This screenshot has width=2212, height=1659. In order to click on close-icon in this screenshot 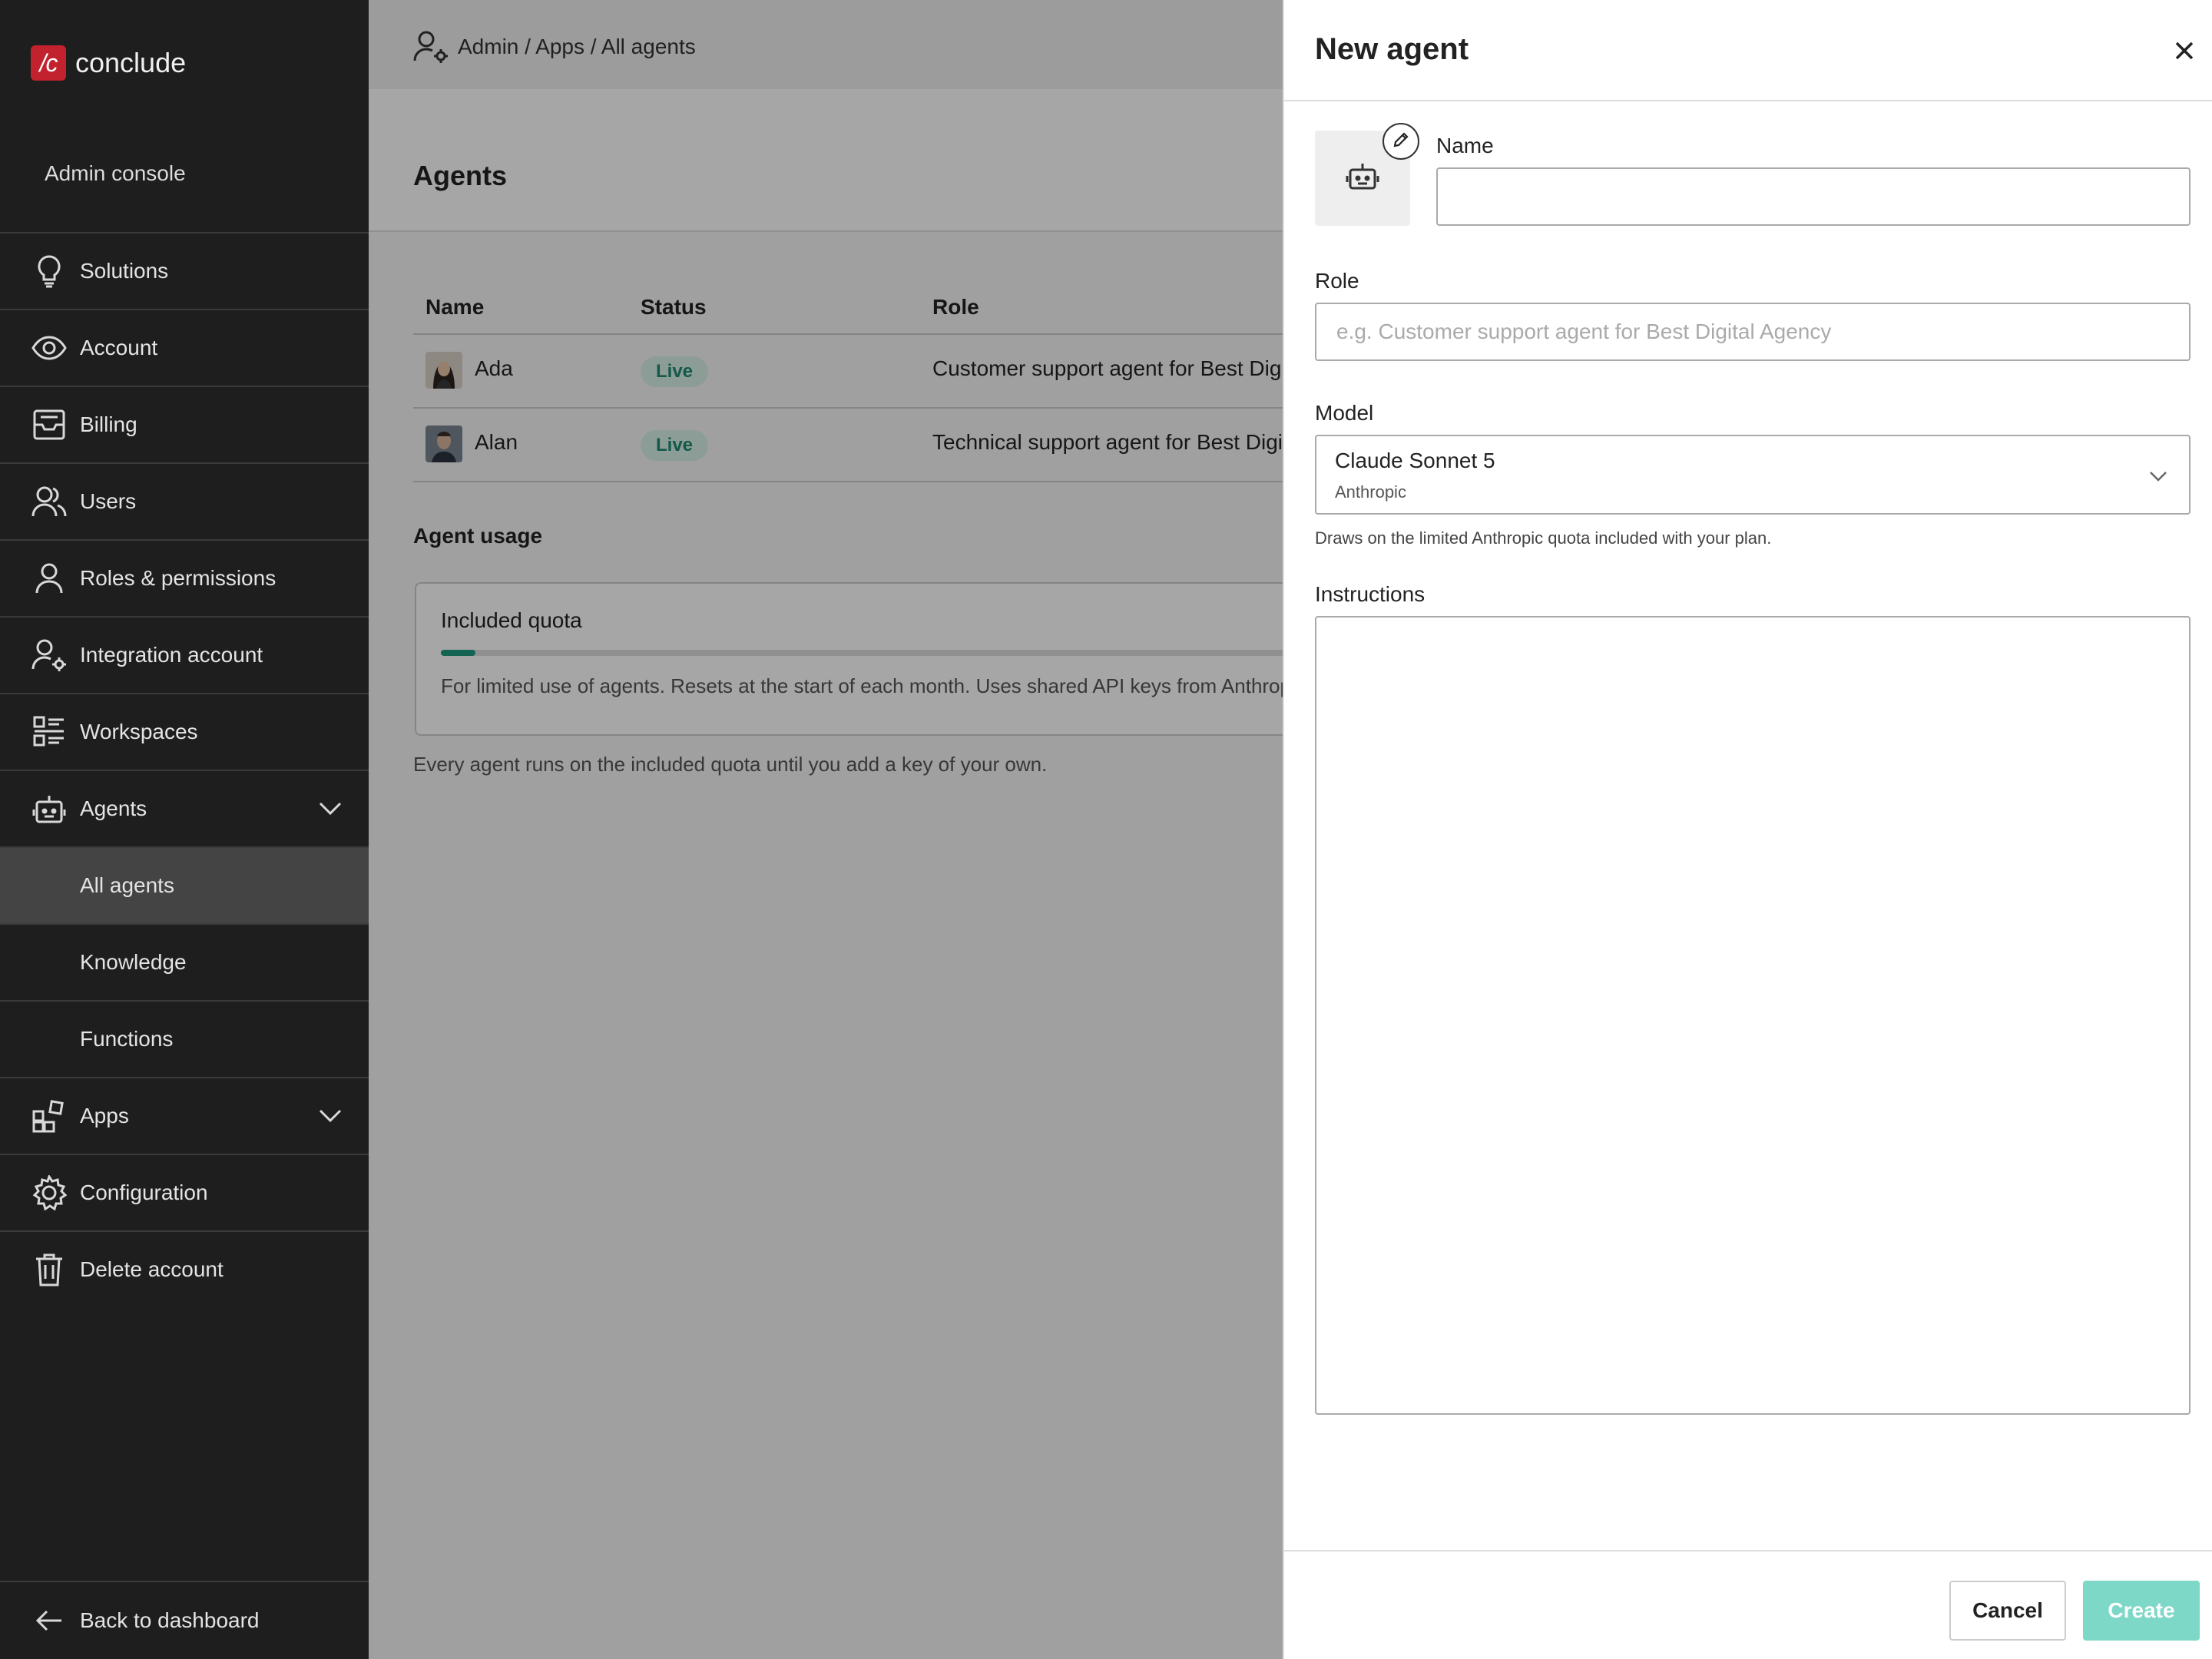, I will do `click(2184, 51)`.